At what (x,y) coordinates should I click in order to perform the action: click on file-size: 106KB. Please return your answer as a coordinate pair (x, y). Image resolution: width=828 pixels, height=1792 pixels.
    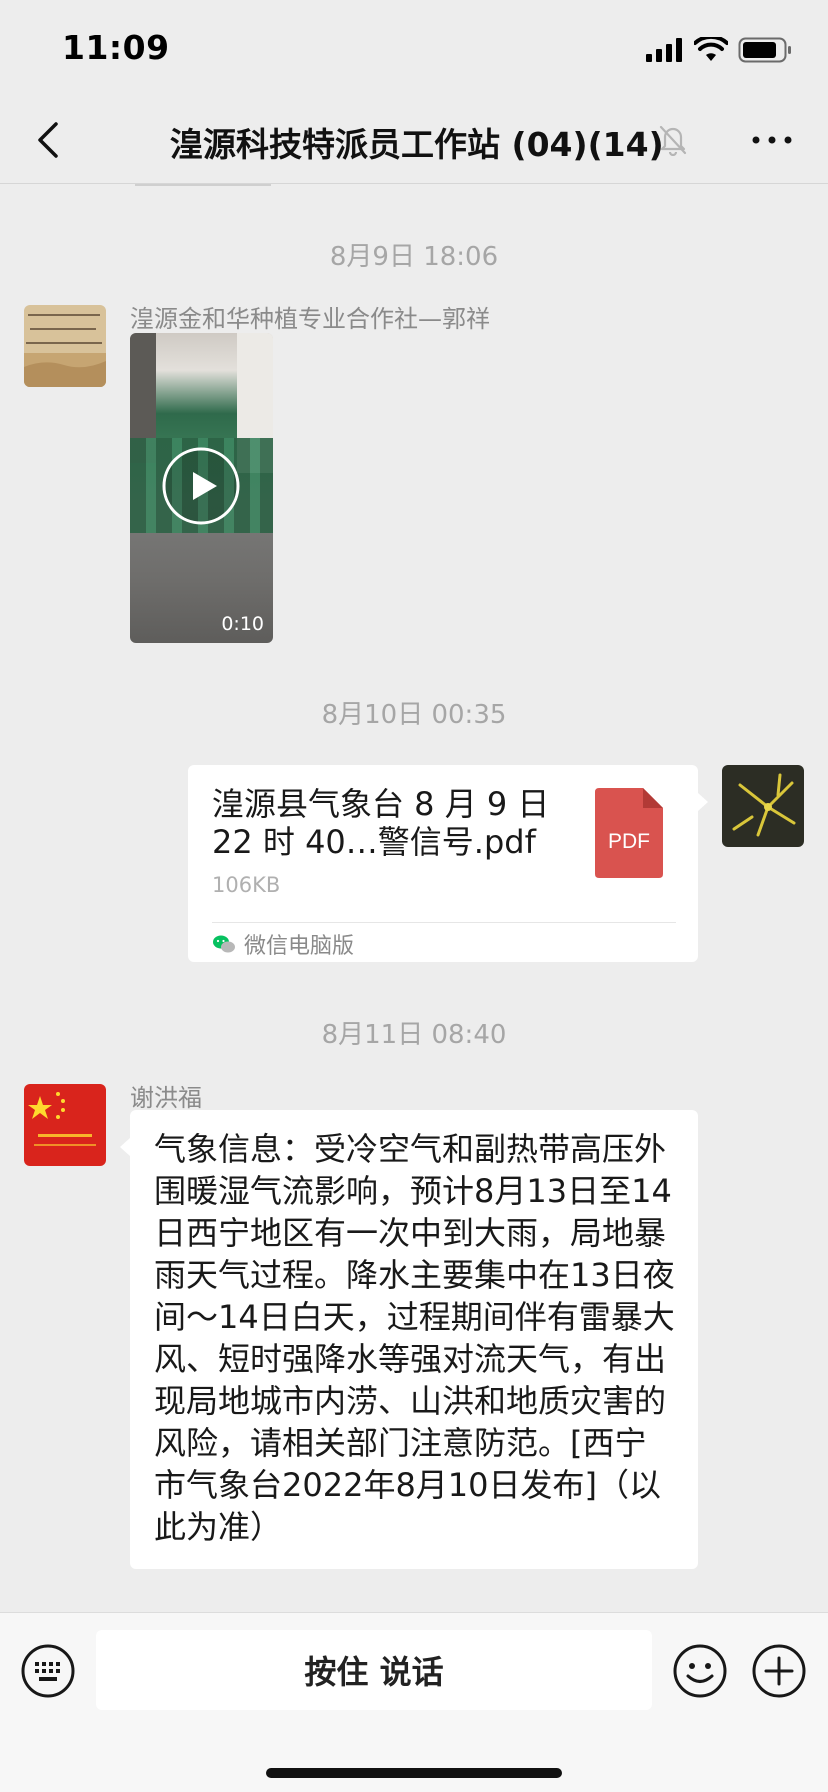
    Looking at the image, I should click on (246, 885).